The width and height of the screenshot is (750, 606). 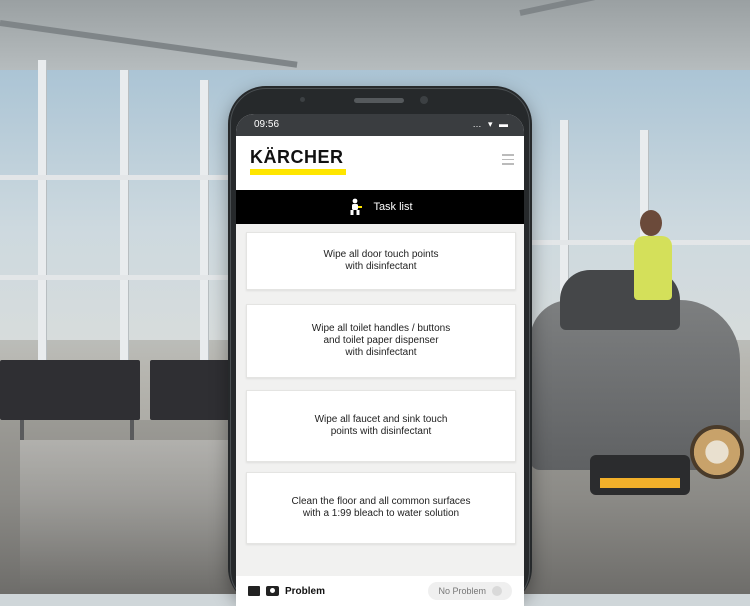 What do you see at coordinates (497, 591) in the screenshot?
I see `toggle-knob` at bounding box center [497, 591].